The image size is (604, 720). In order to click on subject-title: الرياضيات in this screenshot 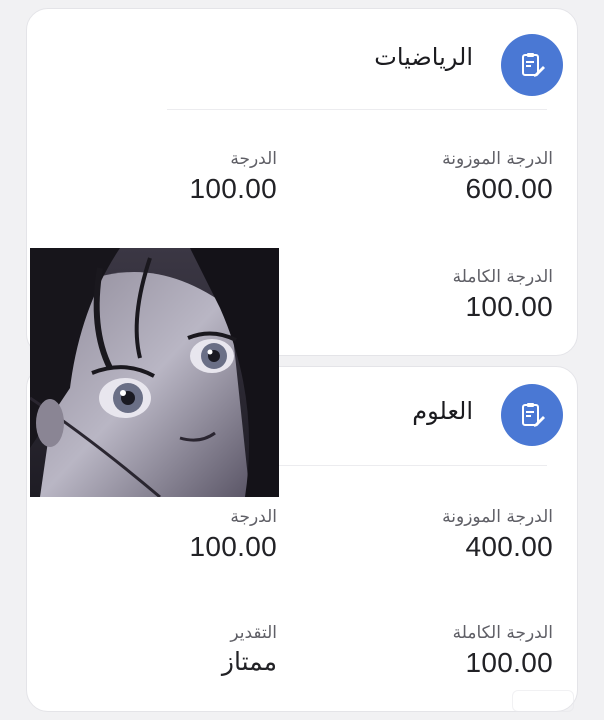, I will do `click(423, 57)`.